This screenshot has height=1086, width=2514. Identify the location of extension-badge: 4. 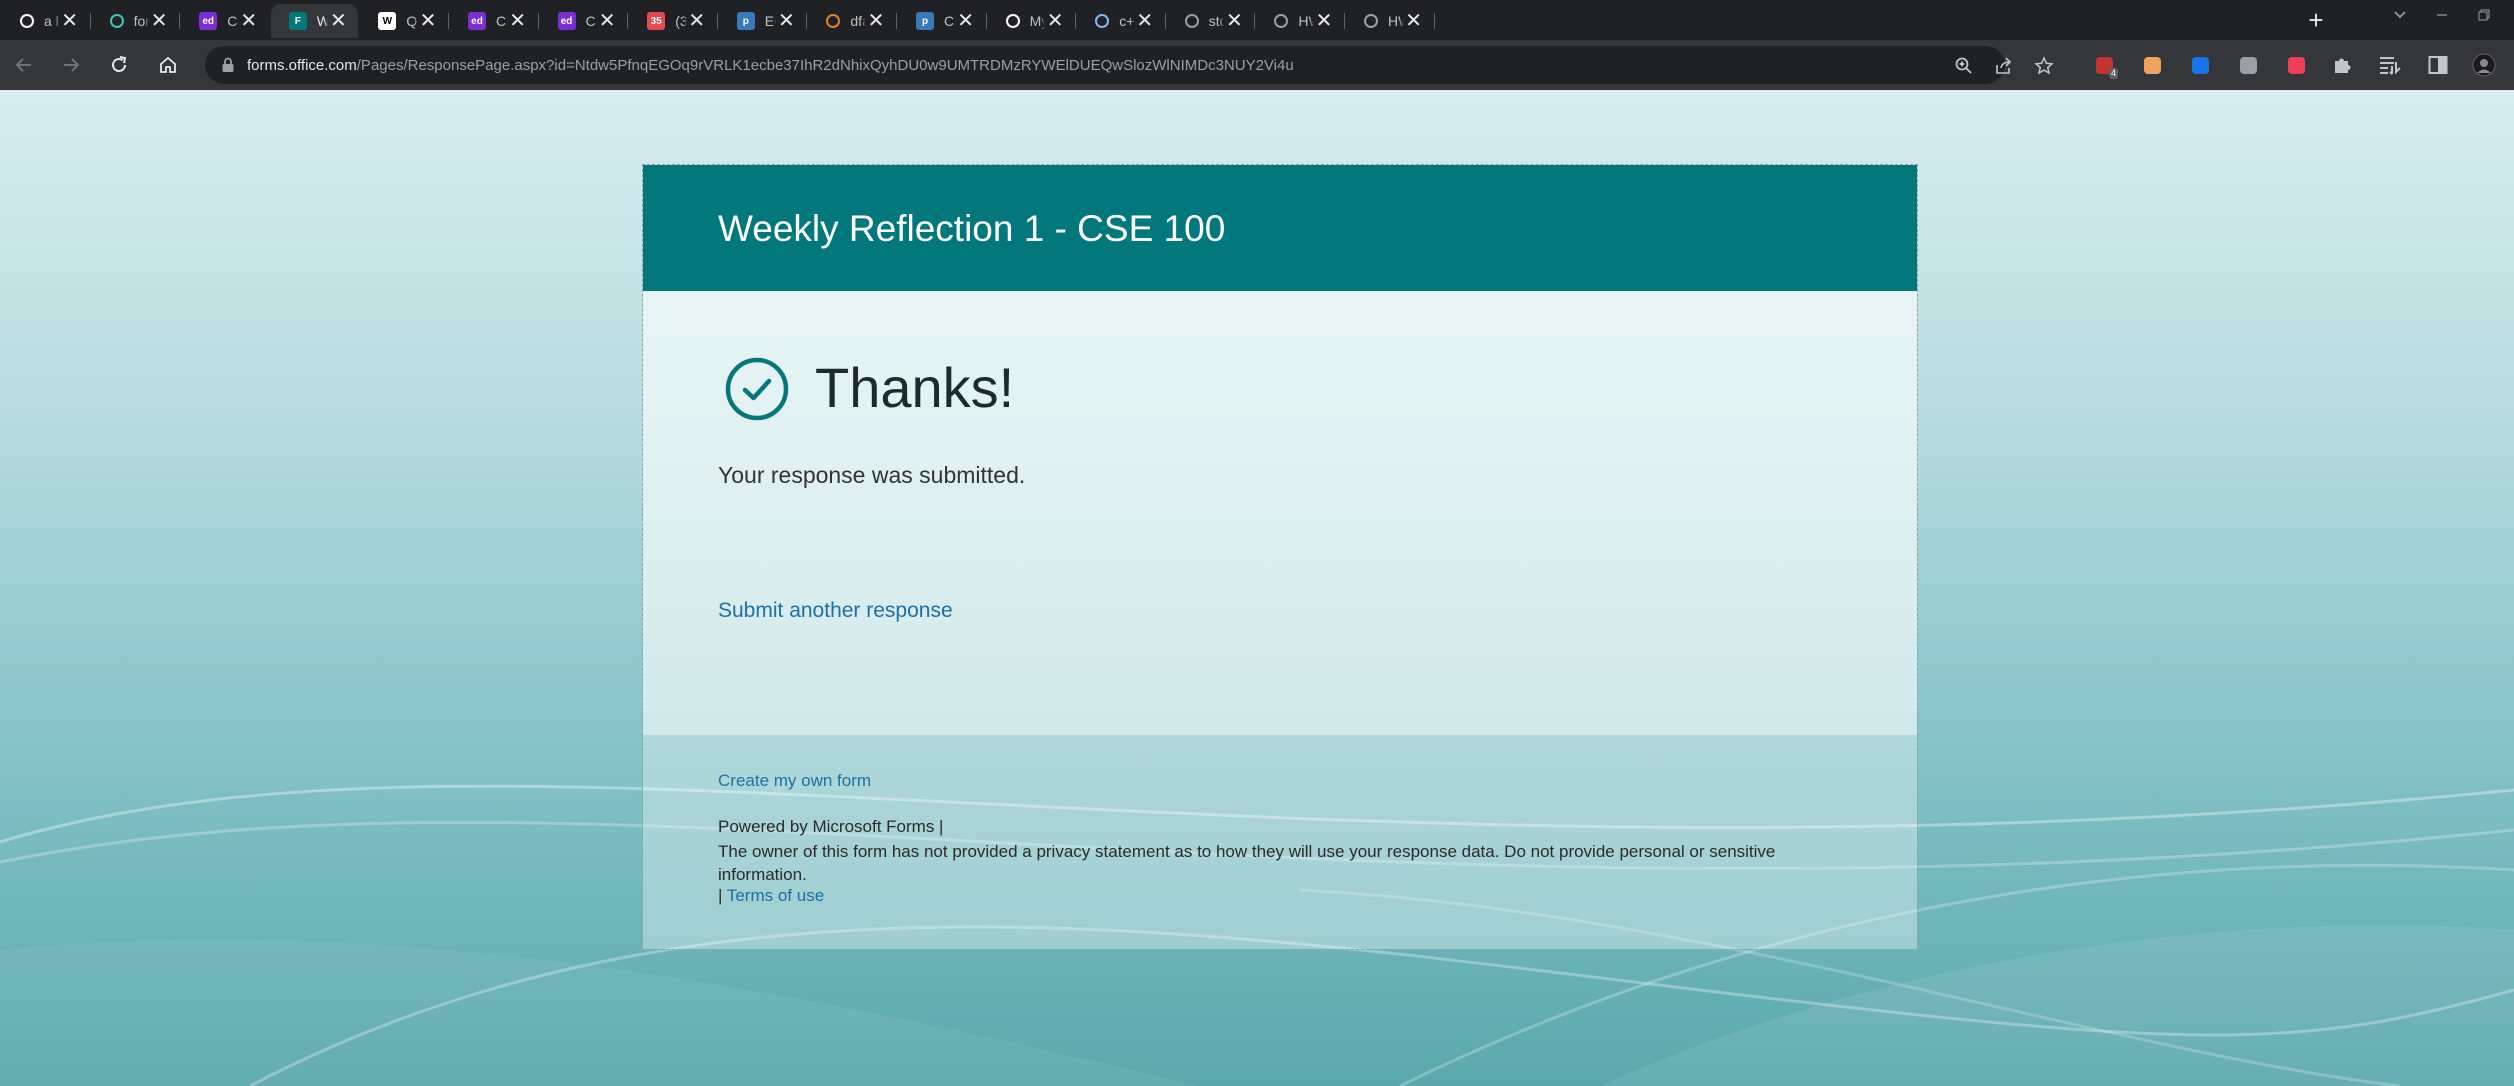
(2113, 73).